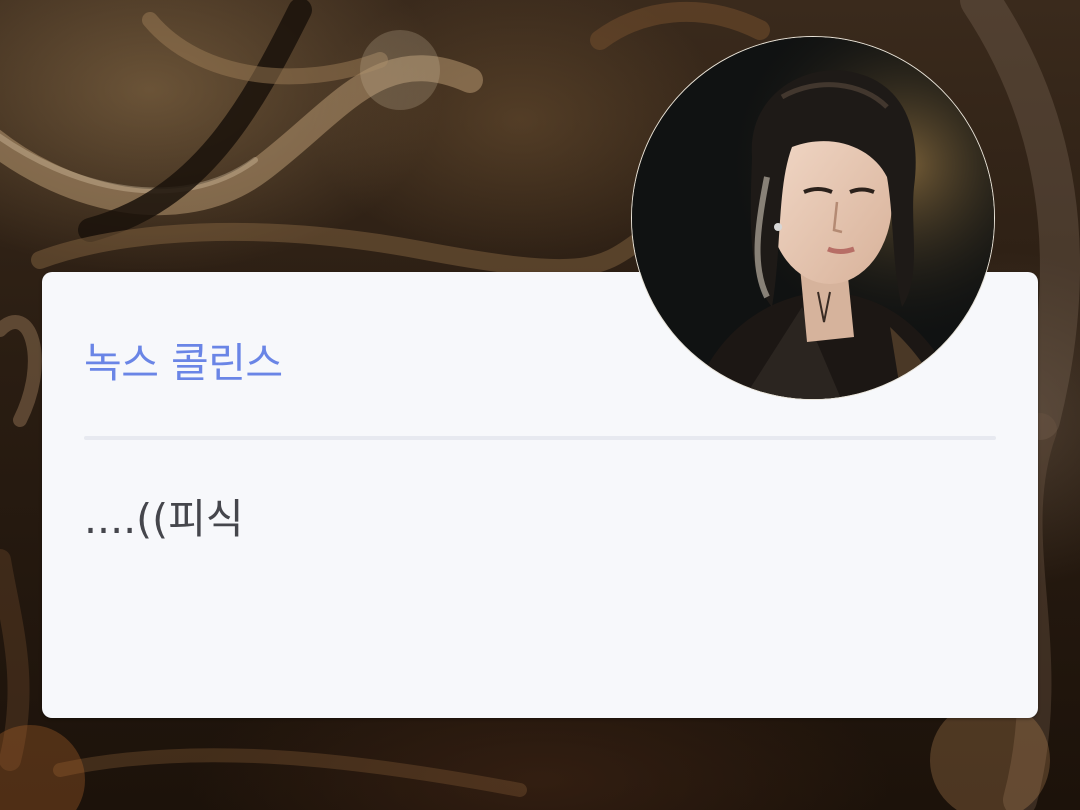 The width and height of the screenshot is (1080, 810). What do you see at coordinates (164, 519) in the screenshot?
I see `message-text: ....((피식` at bounding box center [164, 519].